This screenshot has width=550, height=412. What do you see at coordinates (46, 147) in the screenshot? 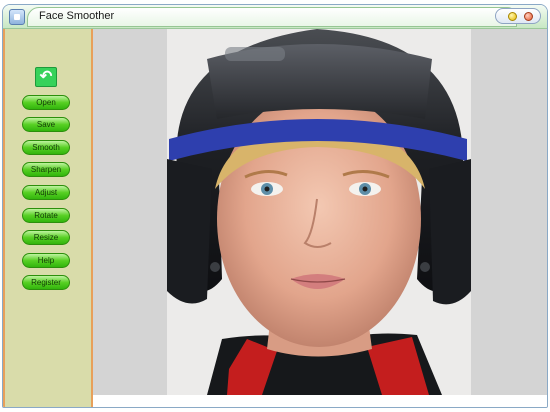
I see `smooth-button: Smooth` at bounding box center [46, 147].